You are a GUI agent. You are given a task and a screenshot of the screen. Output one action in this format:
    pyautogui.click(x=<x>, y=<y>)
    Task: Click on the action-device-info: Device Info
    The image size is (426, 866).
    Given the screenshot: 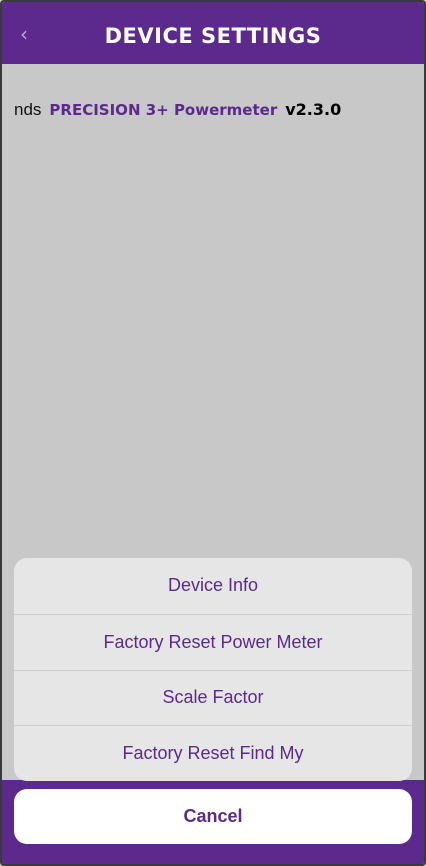 What is the action you would take?
    pyautogui.click(x=213, y=586)
    